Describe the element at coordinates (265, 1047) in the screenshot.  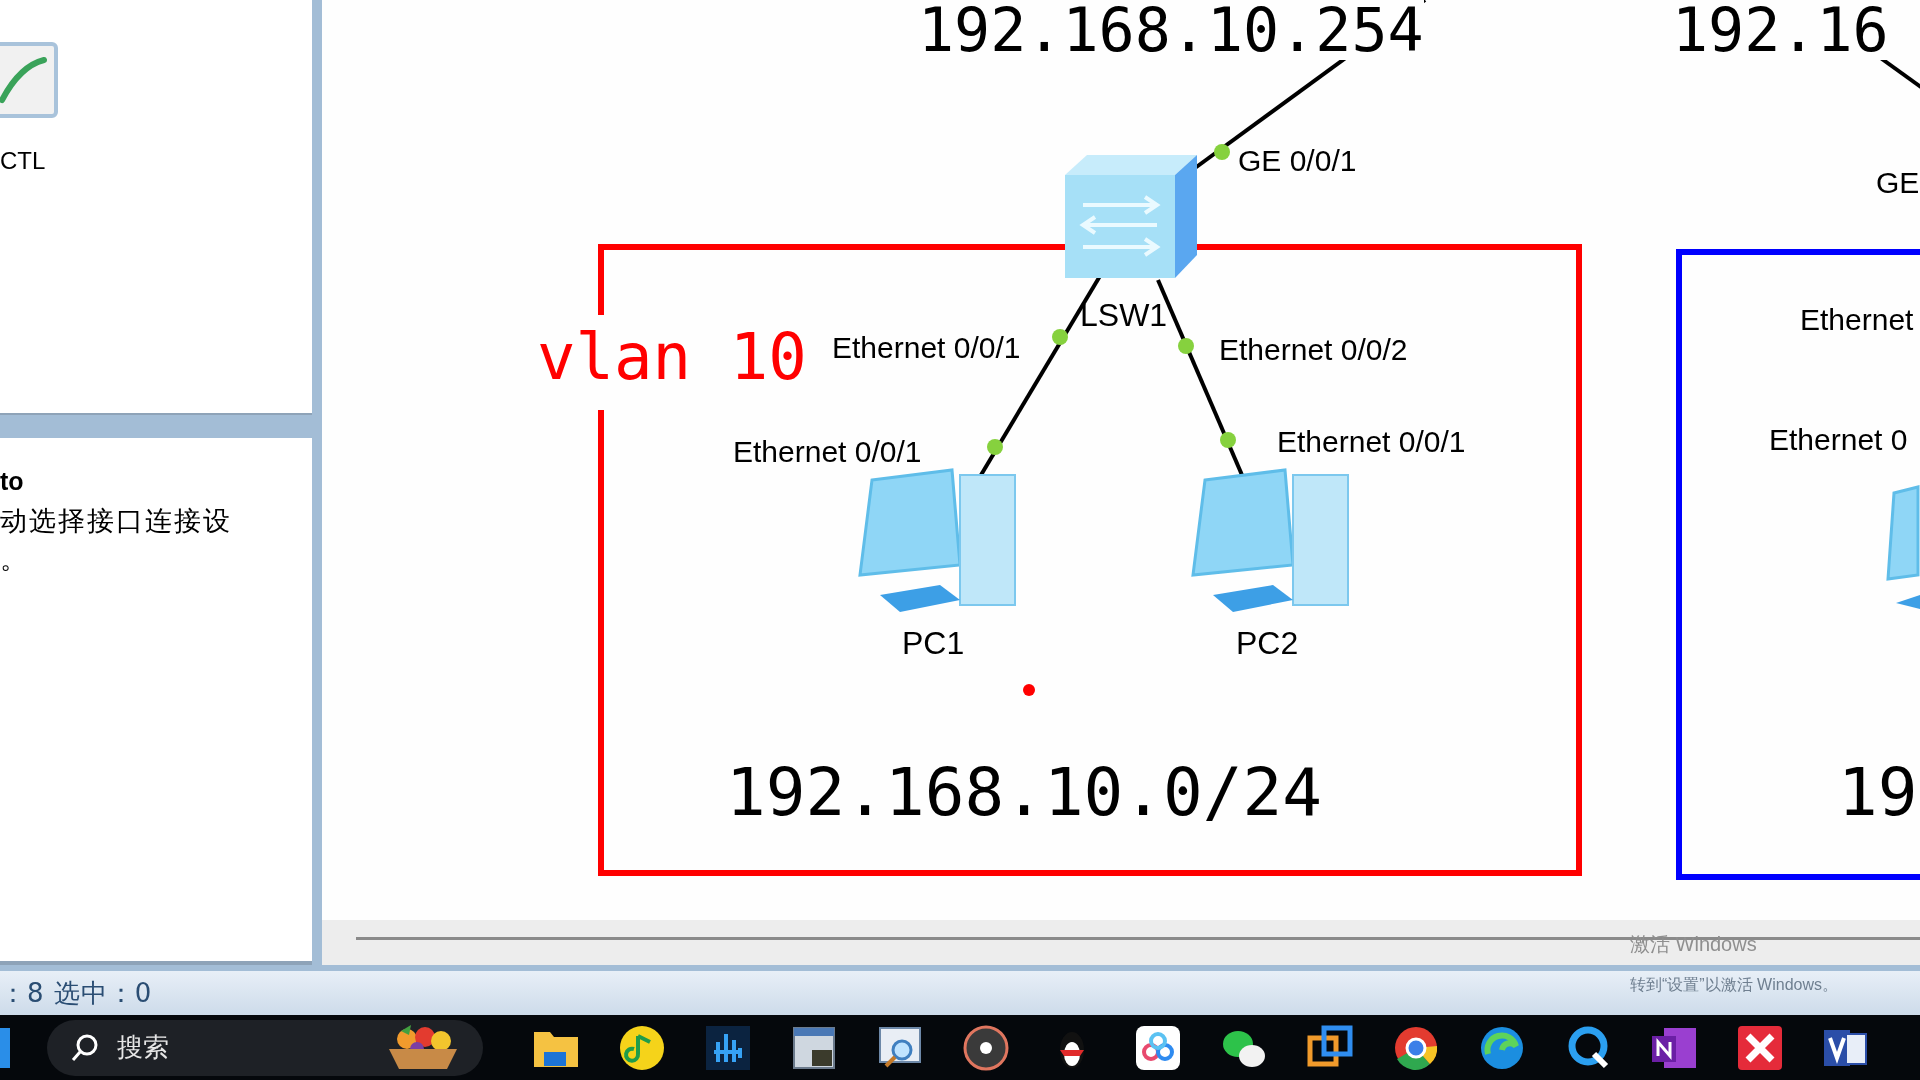
I see `search-box: 搜索` at that location.